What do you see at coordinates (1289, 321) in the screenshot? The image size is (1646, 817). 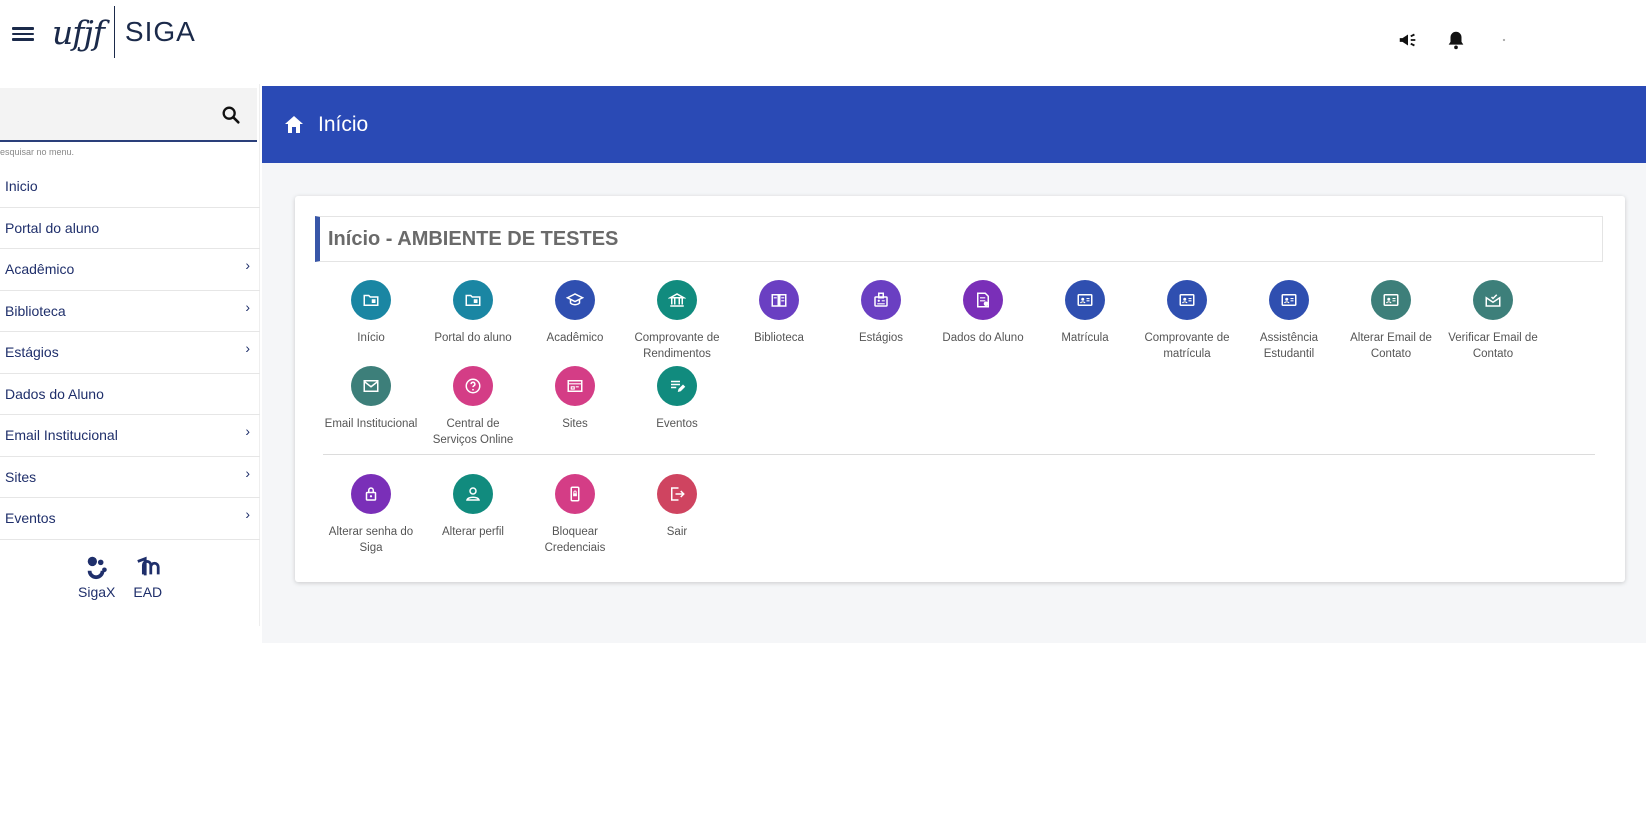 I see `shortcut-assistencia-estudantil: Assistência Estudantil` at bounding box center [1289, 321].